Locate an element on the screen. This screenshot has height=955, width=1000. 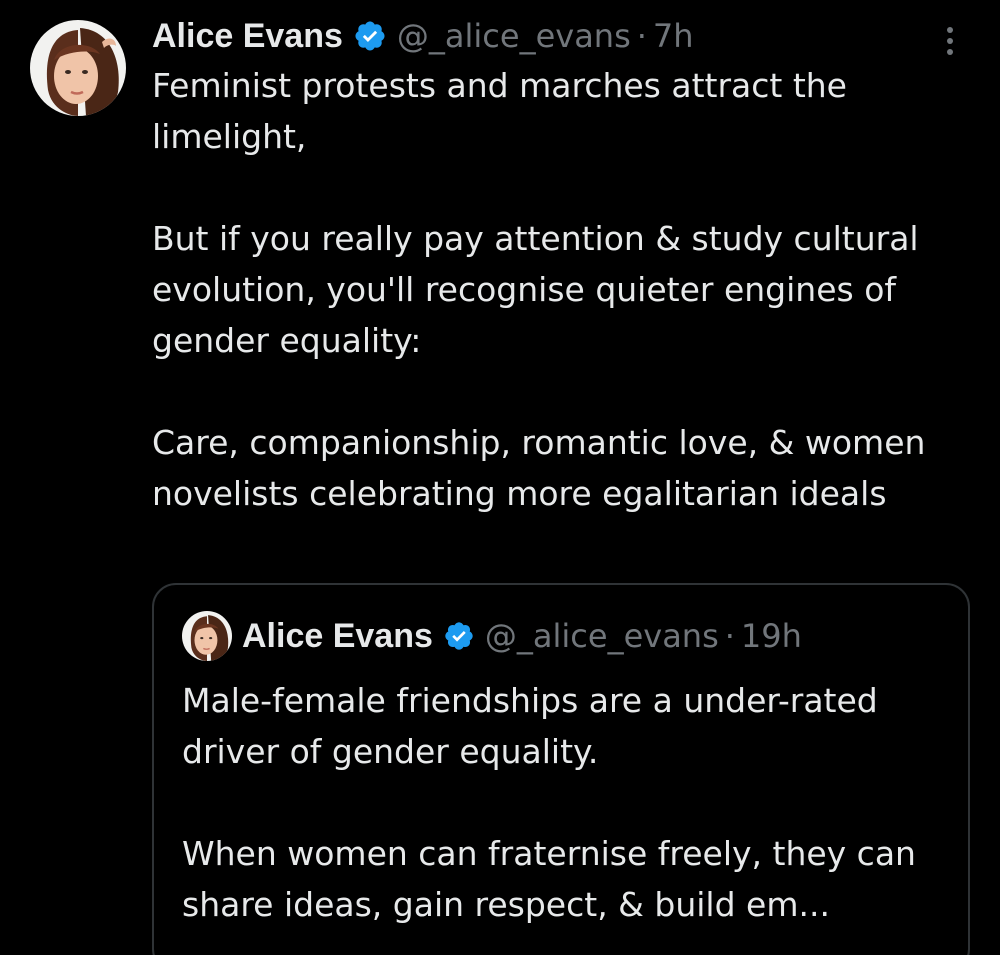
quoted-avatar is located at coordinates (207, 636).